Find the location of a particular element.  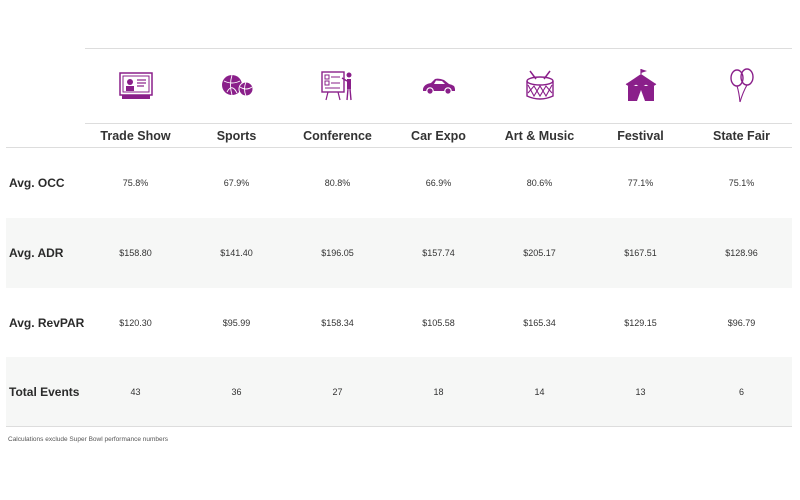

drum-icon is located at coordinates (539, 85).